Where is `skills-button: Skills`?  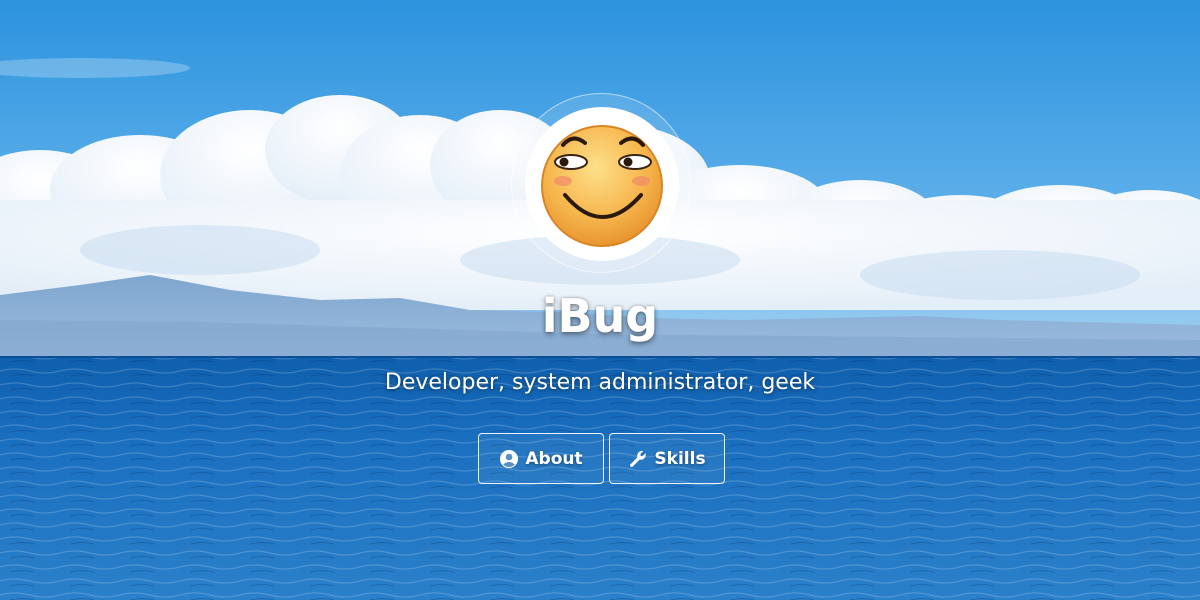
skills-button: Skills is located at coordinates (667, 458).